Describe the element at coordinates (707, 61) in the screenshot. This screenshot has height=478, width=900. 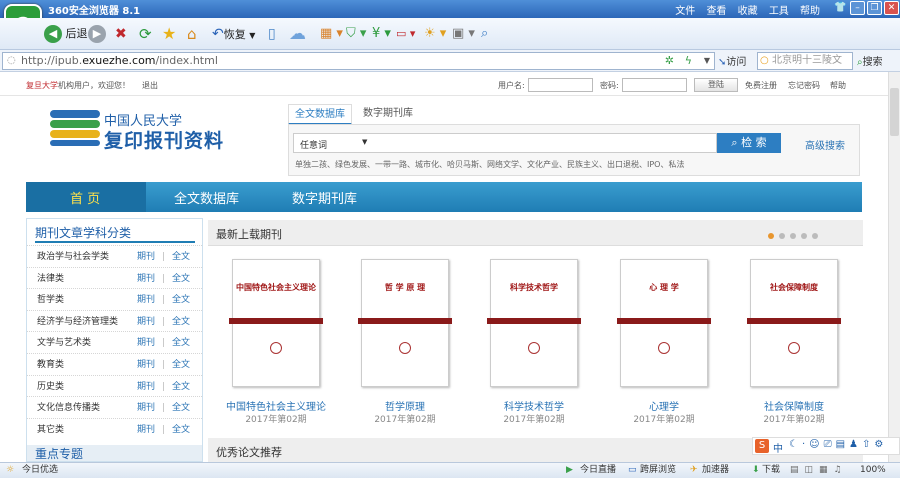
I see `dropdown-arrow-icon: ▼` at that location.